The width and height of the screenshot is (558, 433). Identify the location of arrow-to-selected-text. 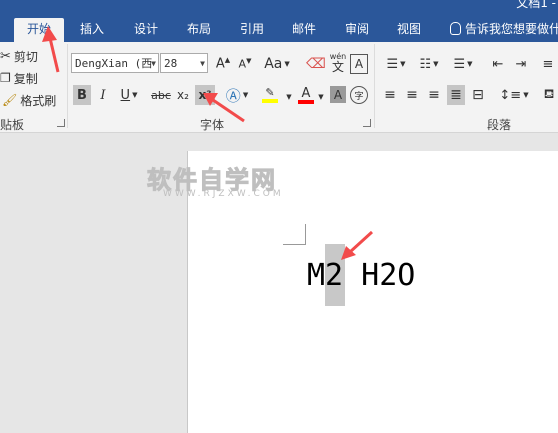
(357, 245).